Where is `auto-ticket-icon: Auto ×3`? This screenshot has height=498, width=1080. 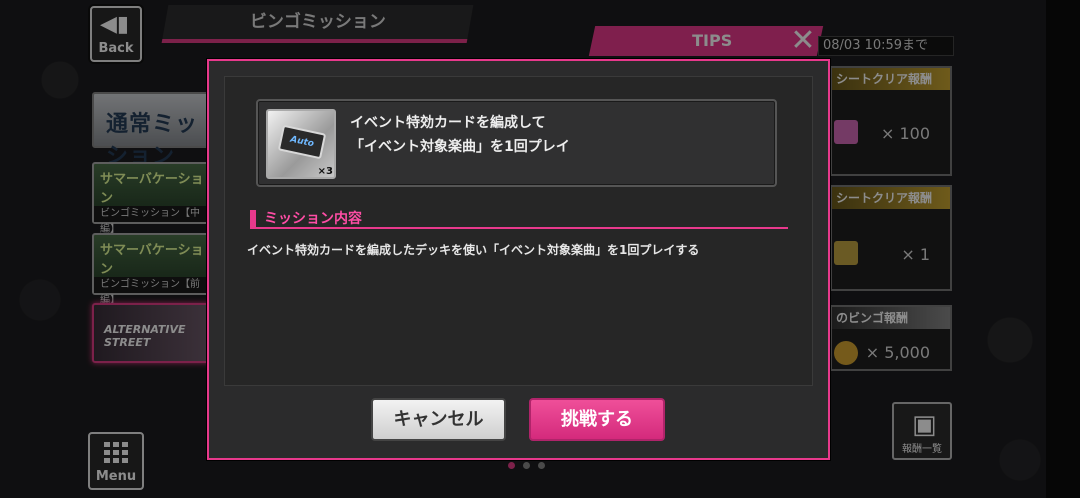 auto-ticket-icon: Auto ×3 is located at coordinates (301, 144).